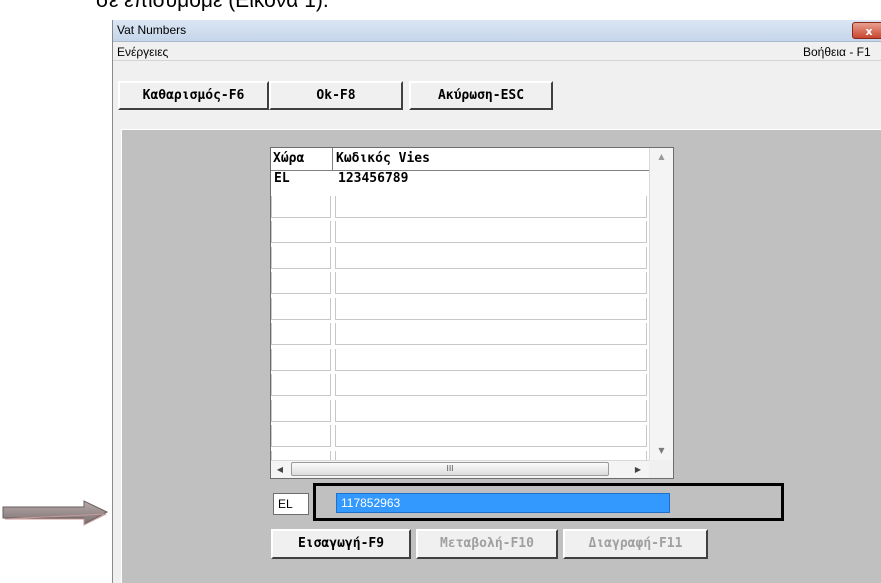 This screenshot has height=583, width=881. I want to click on close-button: x, so click(866, 30).